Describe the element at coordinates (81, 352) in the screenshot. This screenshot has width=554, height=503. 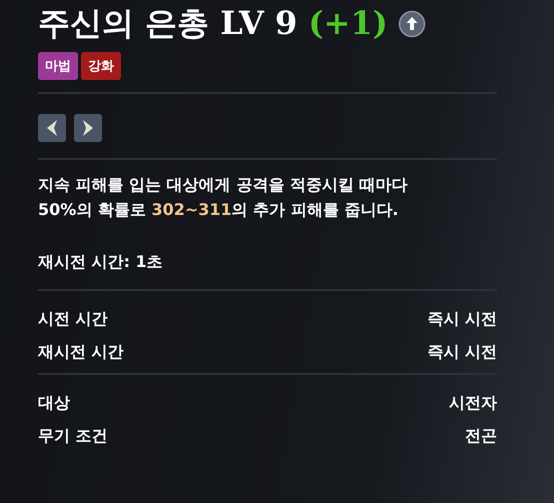
I see `stat-label: 재시전 시간` at that location.